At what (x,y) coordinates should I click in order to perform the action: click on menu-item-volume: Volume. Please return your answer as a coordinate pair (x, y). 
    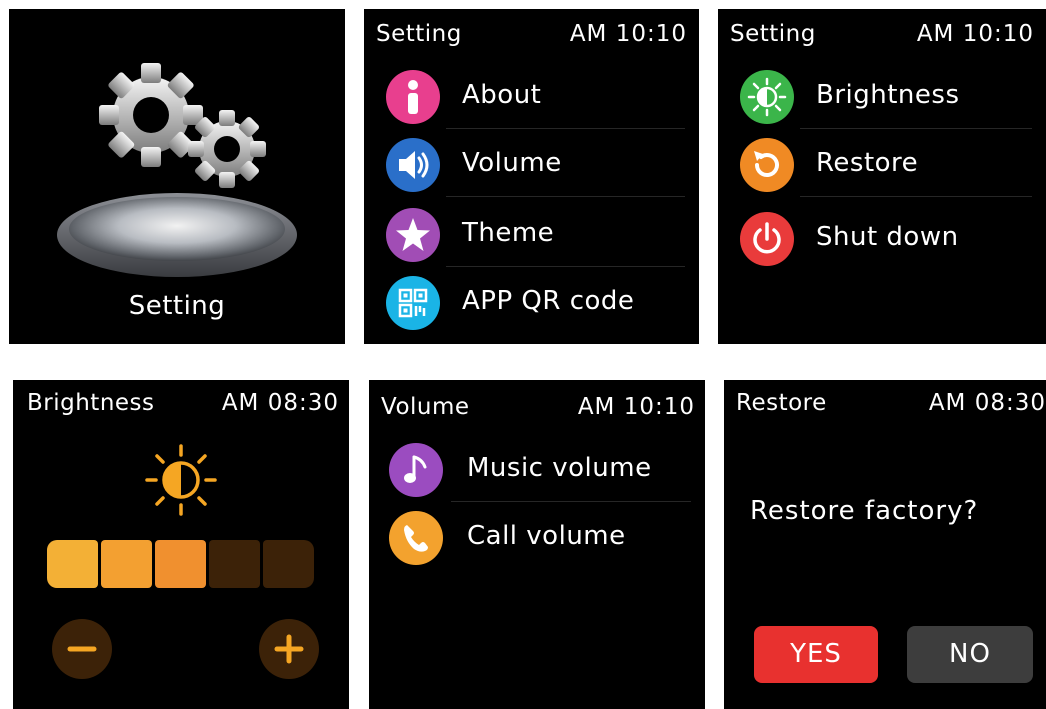
    Looking at the image, I should click on (531, 165).